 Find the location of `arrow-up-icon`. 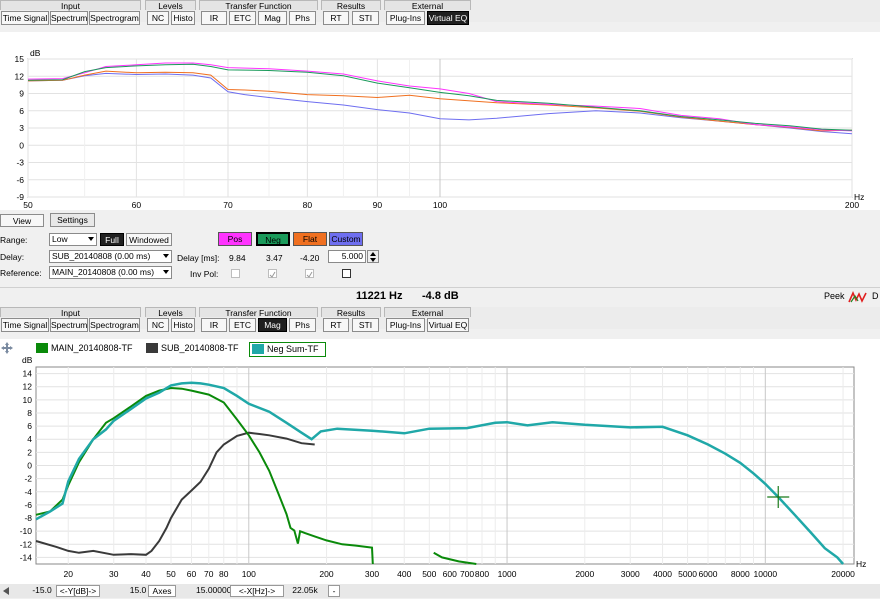

arrow-up-icon is located at coordinates (373, 254).